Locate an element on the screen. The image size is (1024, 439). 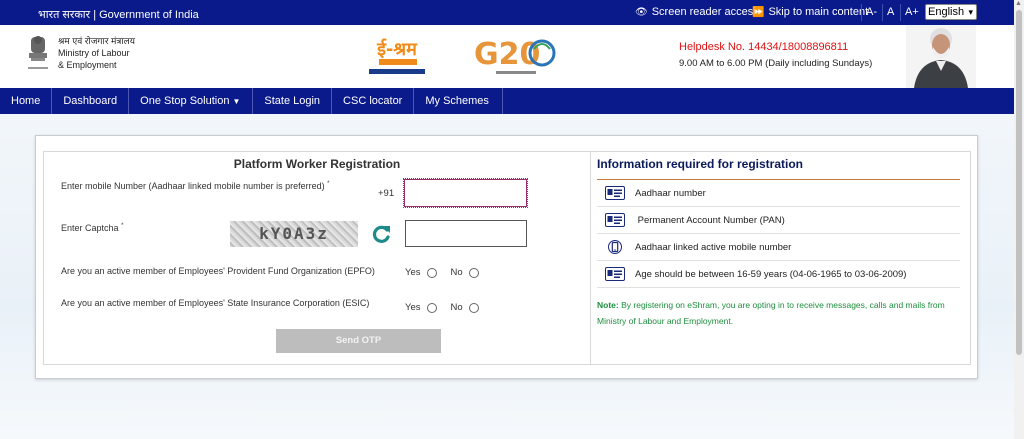
refresh-icon is located at coordinates (381, 234).